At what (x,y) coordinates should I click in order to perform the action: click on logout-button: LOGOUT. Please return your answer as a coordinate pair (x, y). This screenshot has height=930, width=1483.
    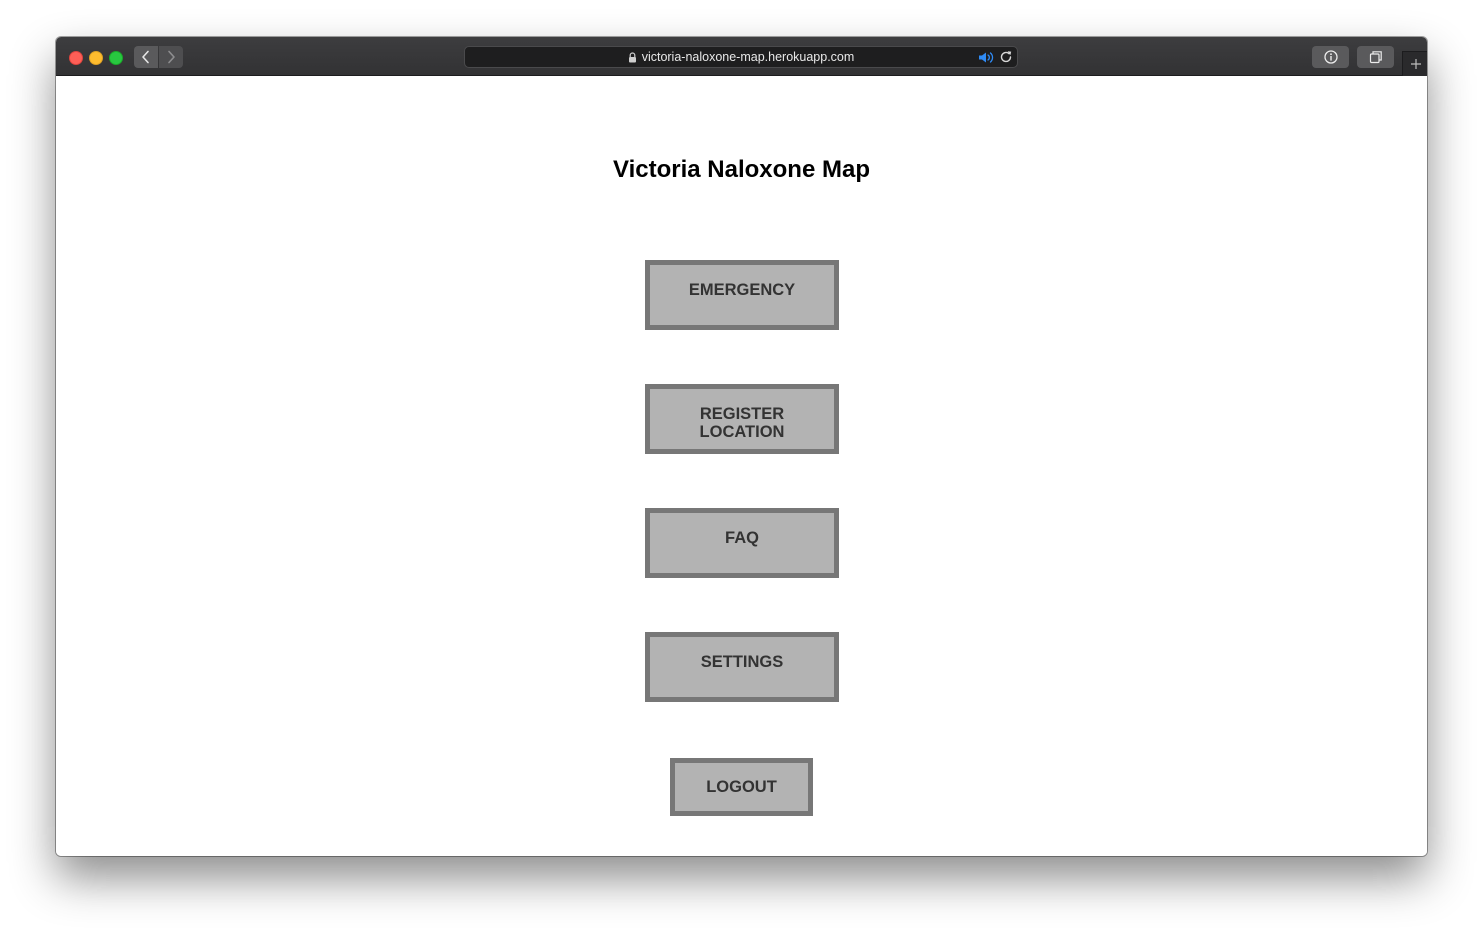
    Looking at the image, I should click on (741, 787).